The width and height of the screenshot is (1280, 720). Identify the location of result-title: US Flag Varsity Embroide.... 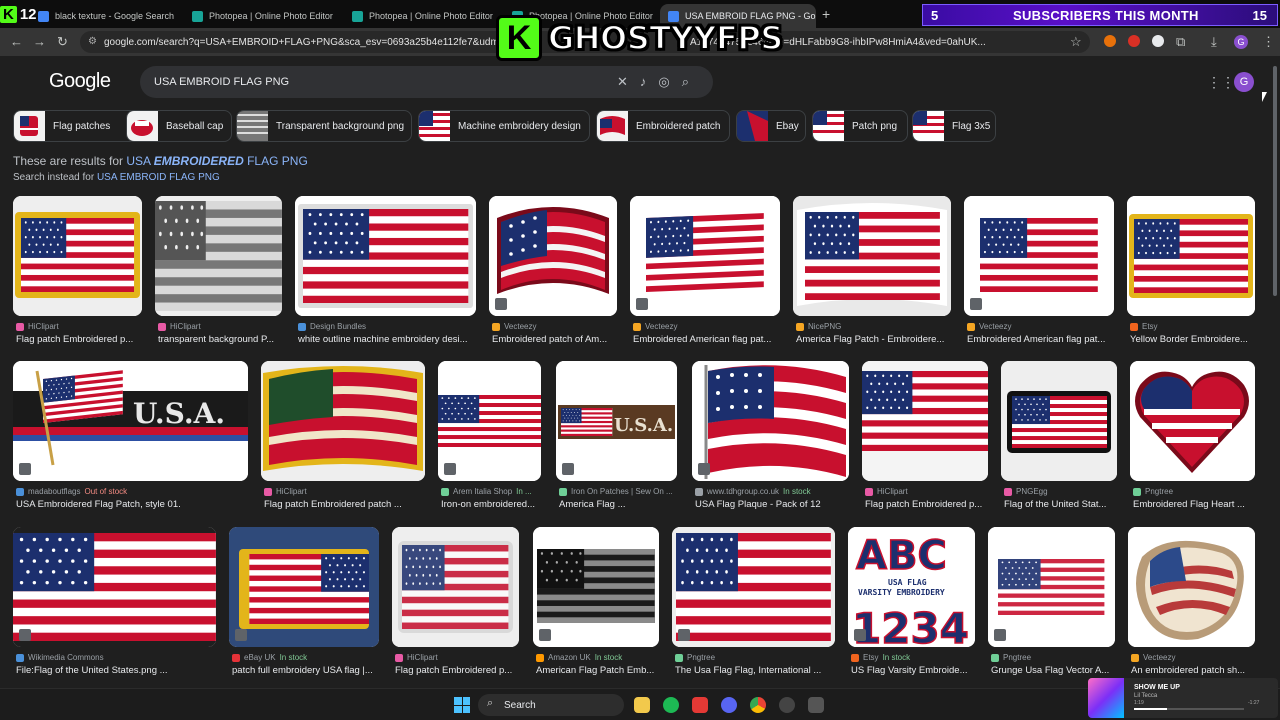
(913, 670).